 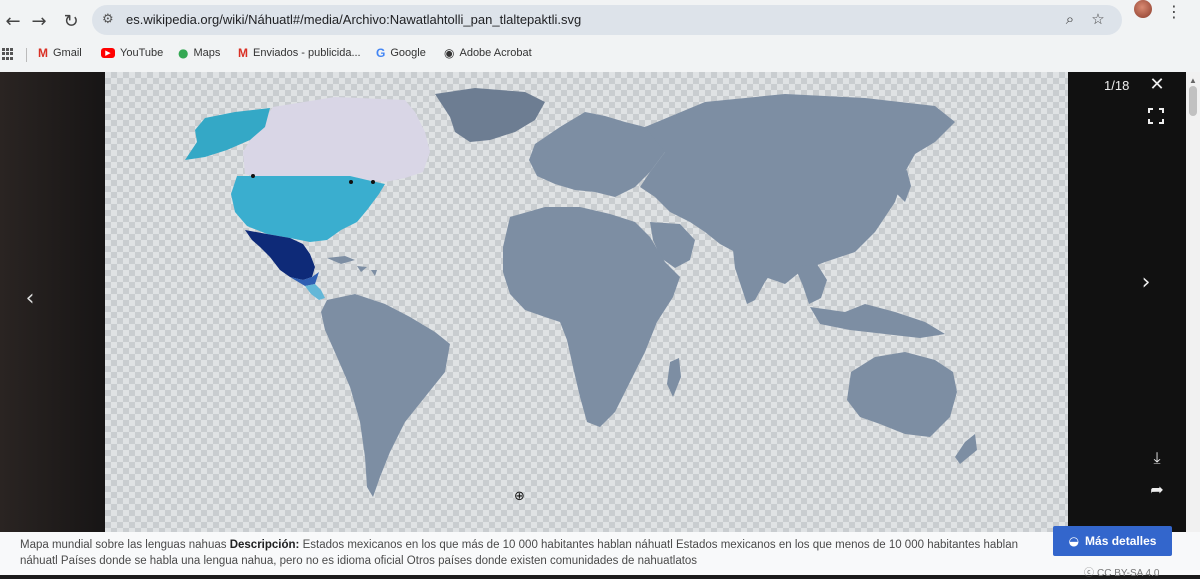 I want to click on scrollbar: ▲, so click(x=1193, y=302).